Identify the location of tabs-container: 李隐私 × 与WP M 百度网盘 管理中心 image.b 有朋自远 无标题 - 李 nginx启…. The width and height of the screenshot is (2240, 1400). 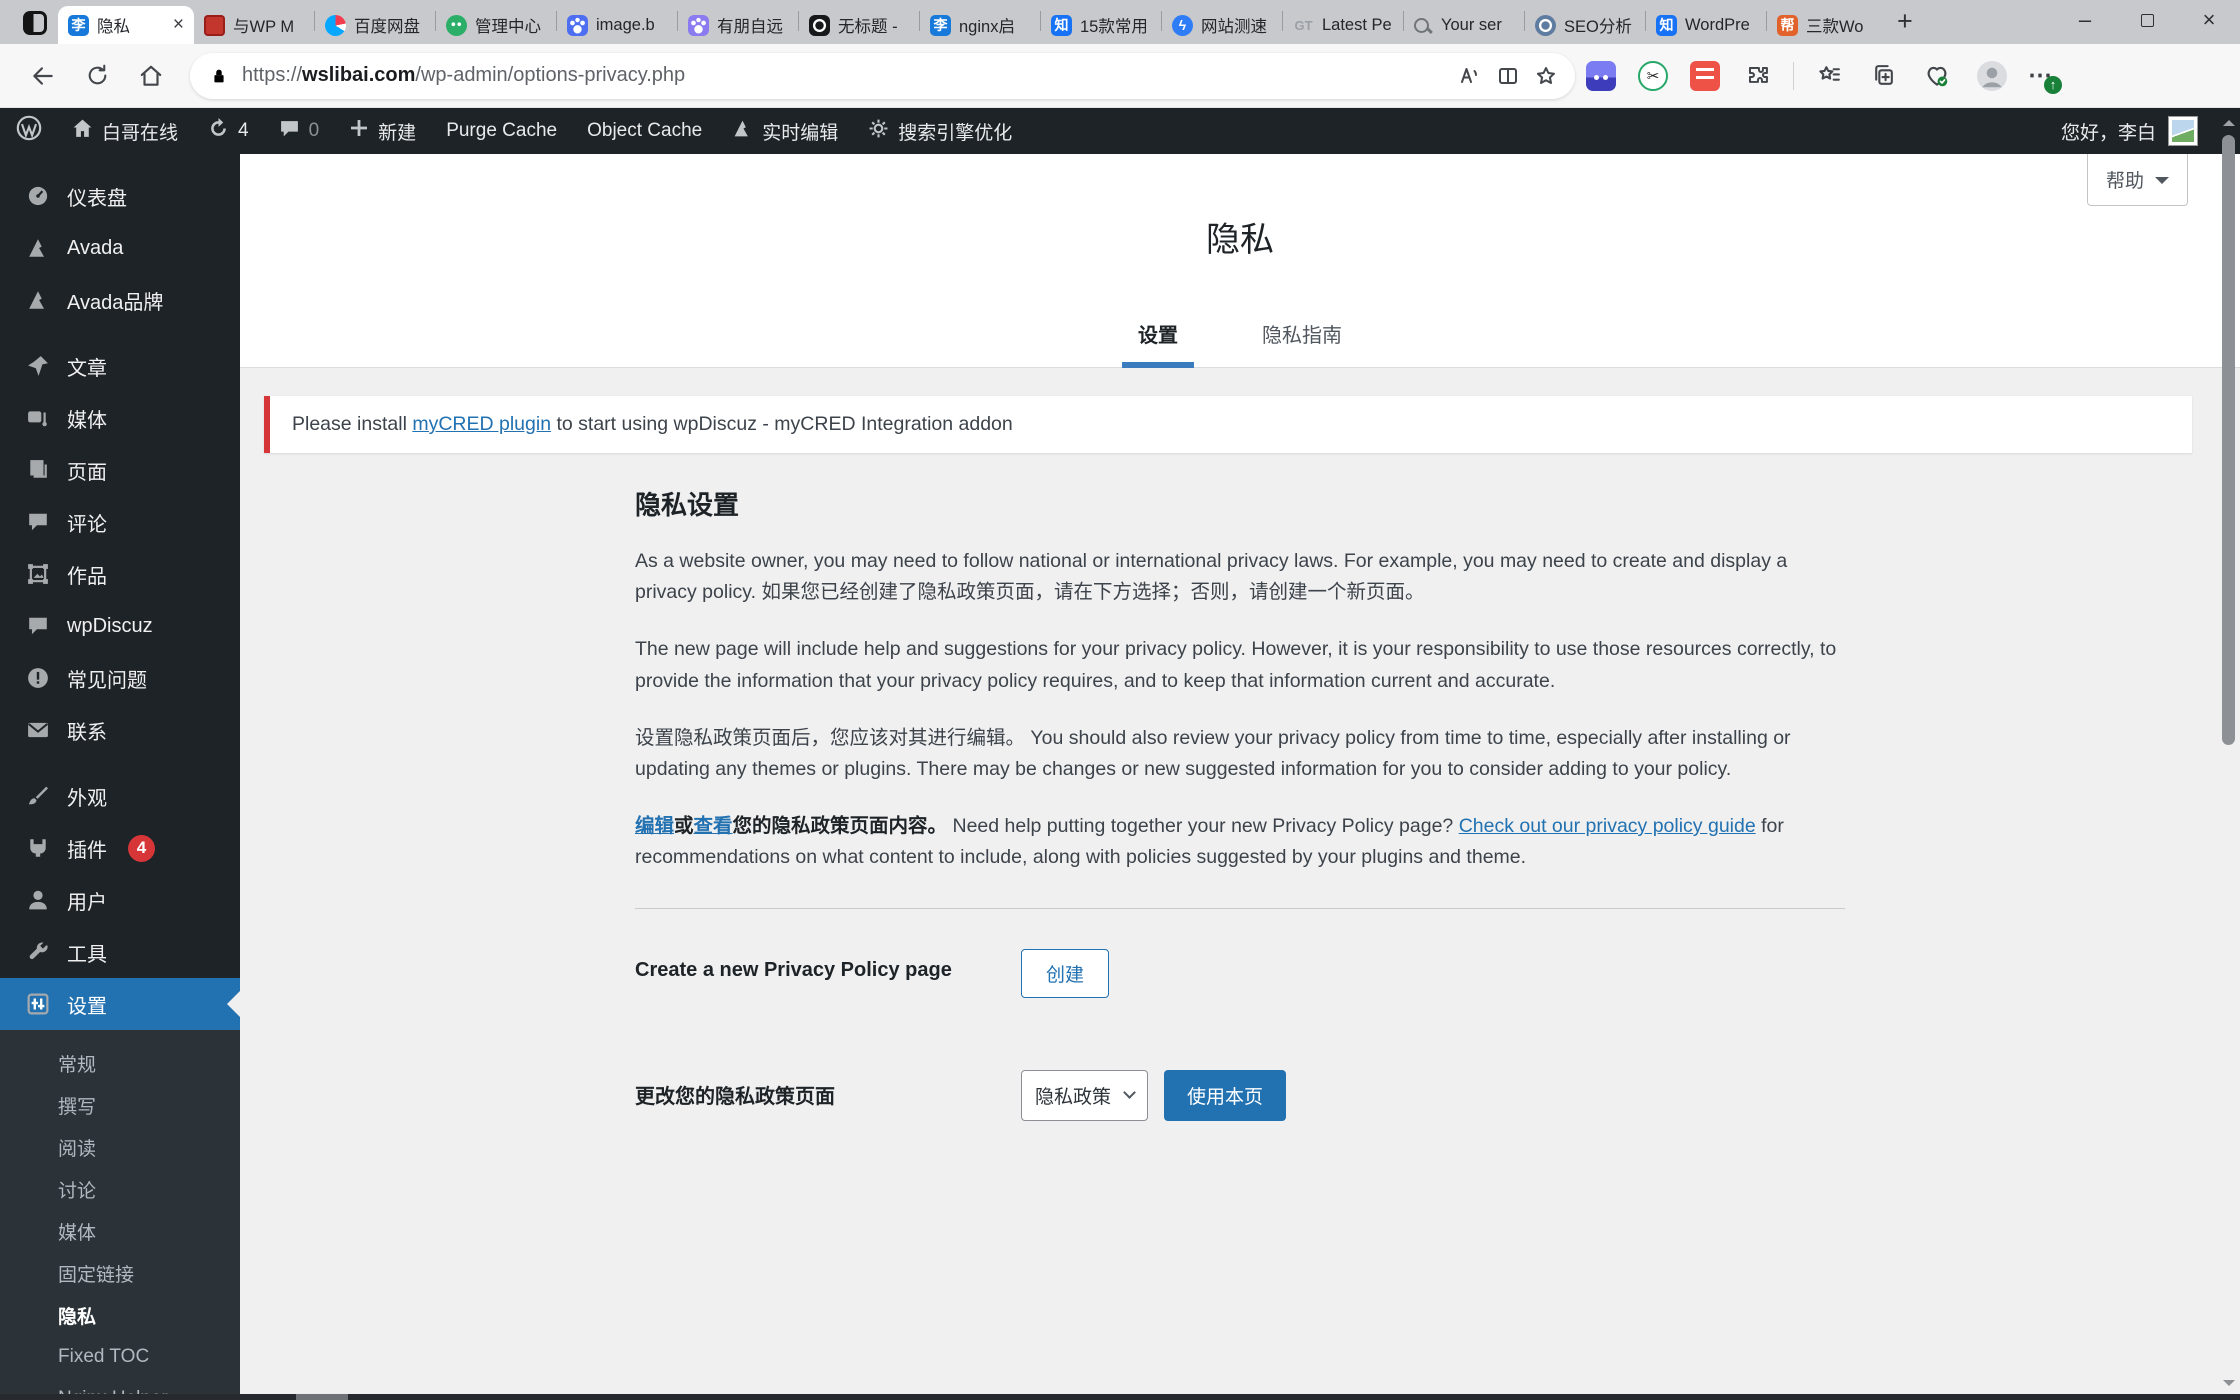
(972, 25).